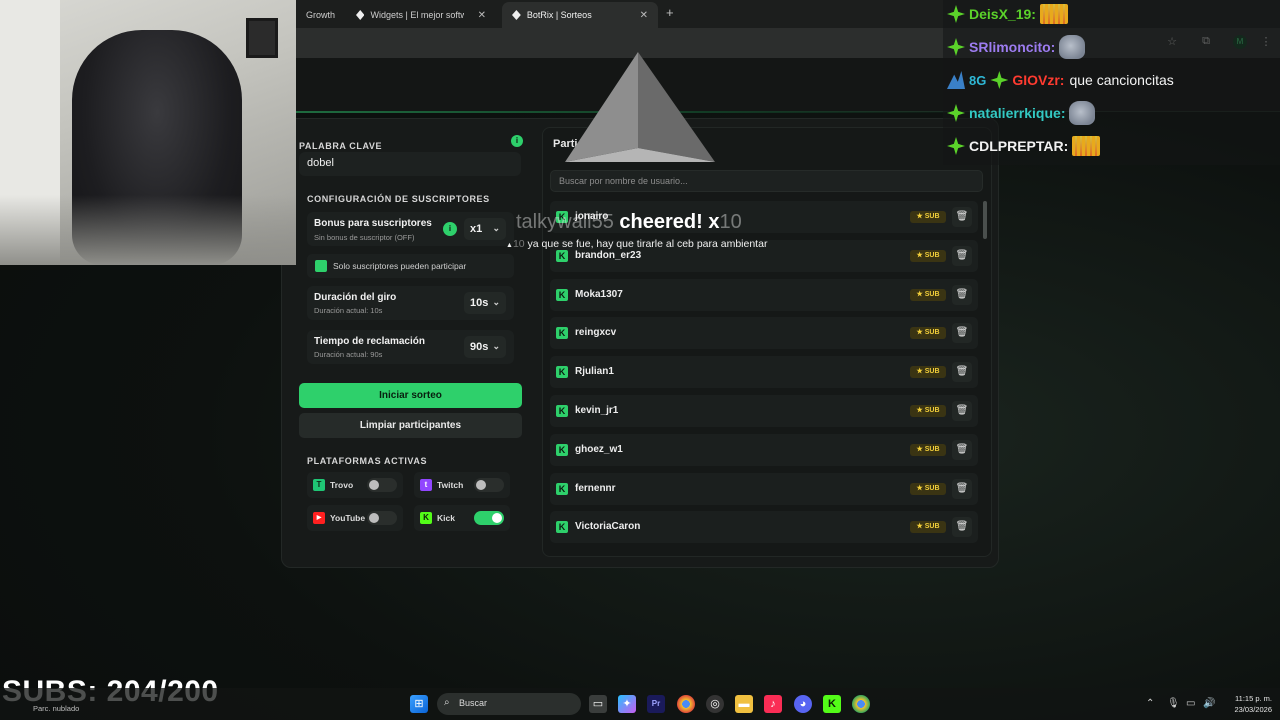 Image resolution: width=1280 pixels, height=720 pixels. I want to click on tab-growth: Growth, so click(321, 15).